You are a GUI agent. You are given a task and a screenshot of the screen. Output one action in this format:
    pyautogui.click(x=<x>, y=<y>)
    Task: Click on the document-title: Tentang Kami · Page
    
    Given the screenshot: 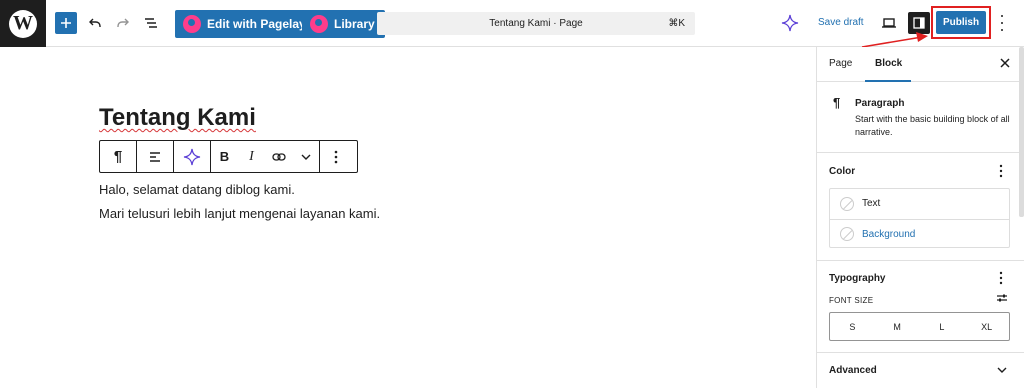 What is the action you would take?
    pyautogui.click(x=536, y=23)
    